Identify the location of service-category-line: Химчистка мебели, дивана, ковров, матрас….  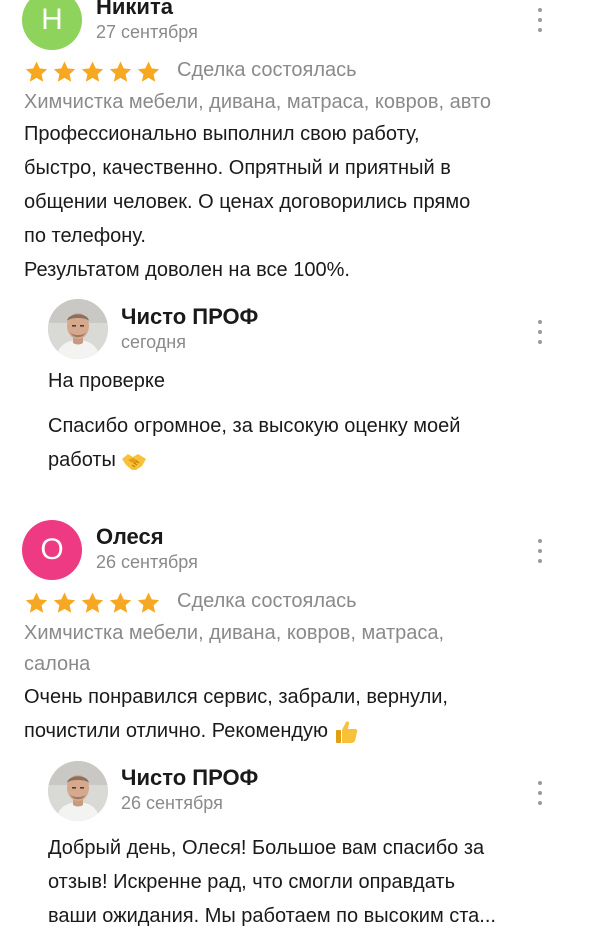
(234, 633).